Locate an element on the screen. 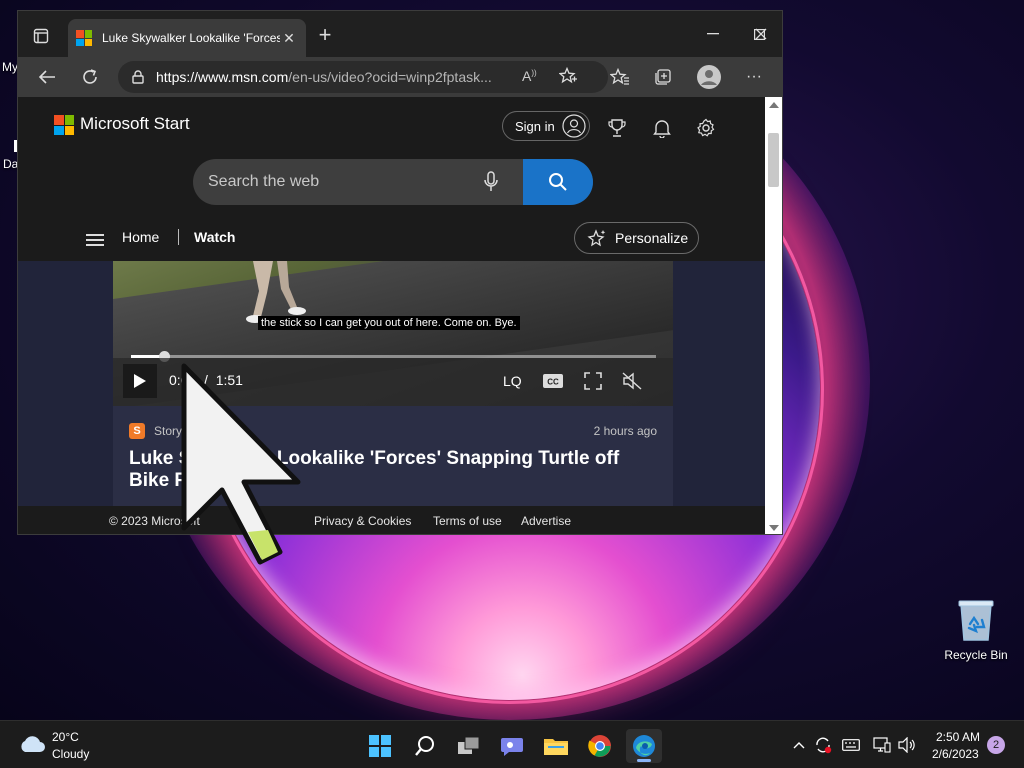  footer-privacy-link: Privacy & Cookies is located at coordinates (362, 521).